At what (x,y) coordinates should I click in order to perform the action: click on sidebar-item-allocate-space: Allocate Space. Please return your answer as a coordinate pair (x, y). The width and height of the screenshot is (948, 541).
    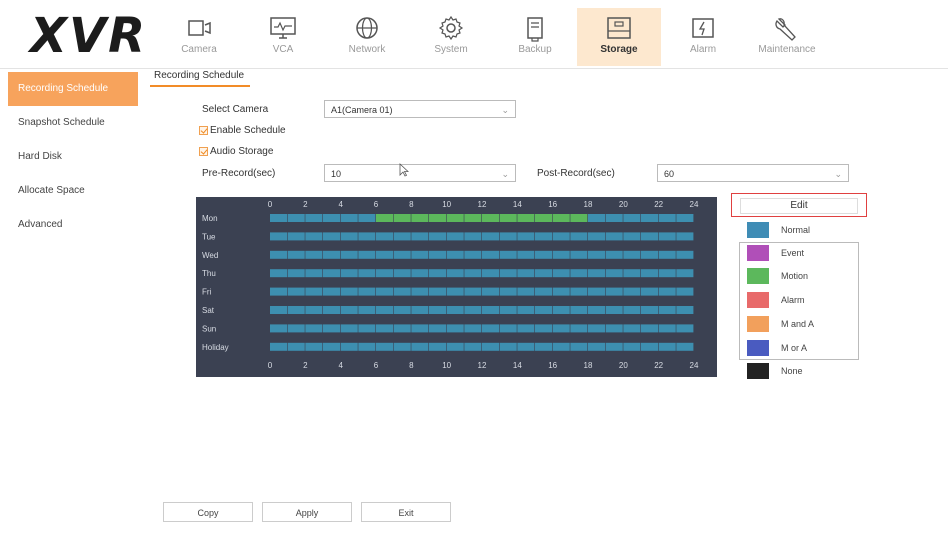
    Looking at the image, I should click on (73, 191).